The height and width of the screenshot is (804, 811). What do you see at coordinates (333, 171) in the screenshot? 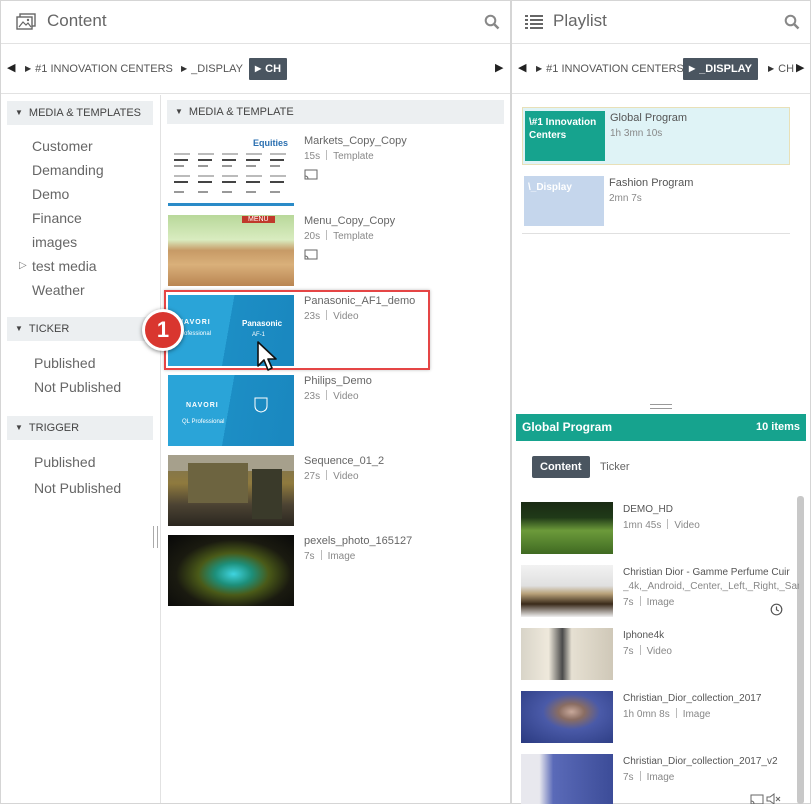
I see `media-item-markets: Equities Markets_Copy_Copy 15s Template` at bounding box center [333, 171].